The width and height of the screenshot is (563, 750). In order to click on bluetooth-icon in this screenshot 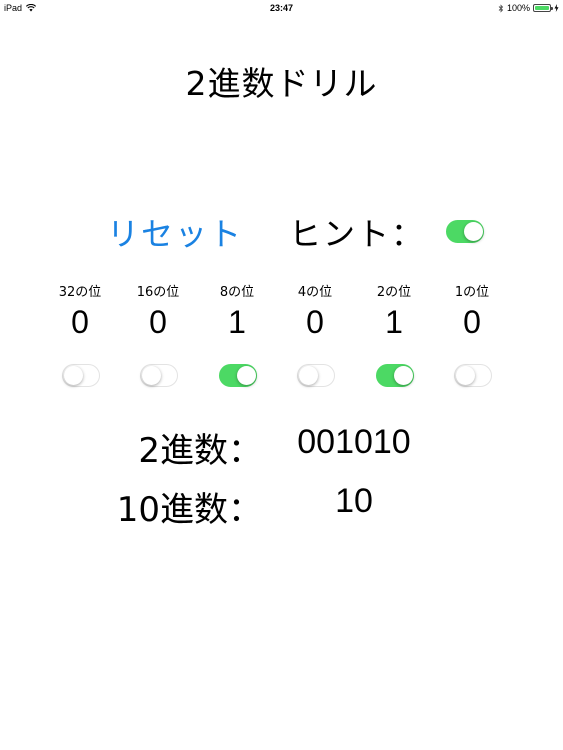, I will do `click(501, 8)`.